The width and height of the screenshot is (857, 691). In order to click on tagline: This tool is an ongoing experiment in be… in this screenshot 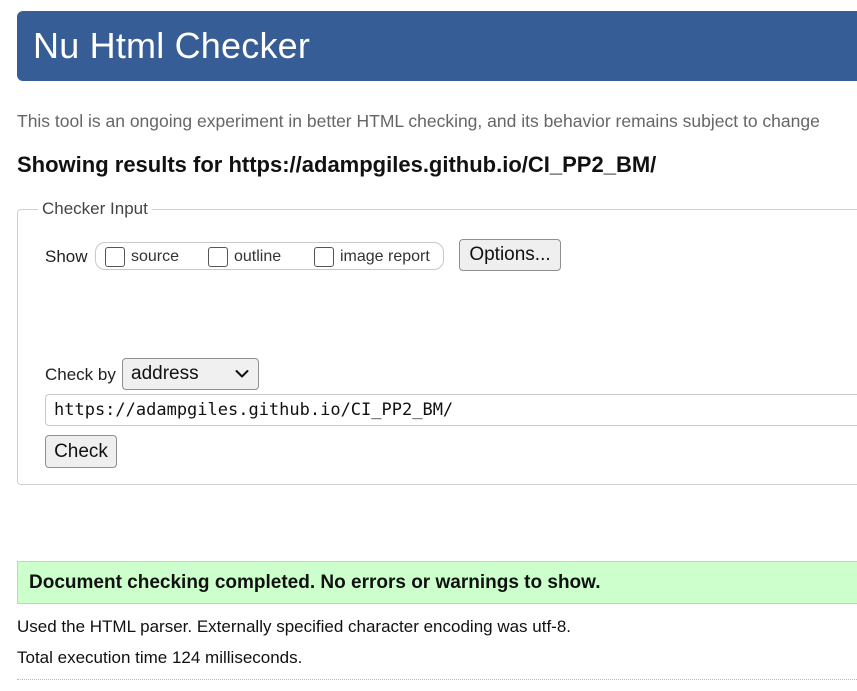, I will do `click(418, 121)`.